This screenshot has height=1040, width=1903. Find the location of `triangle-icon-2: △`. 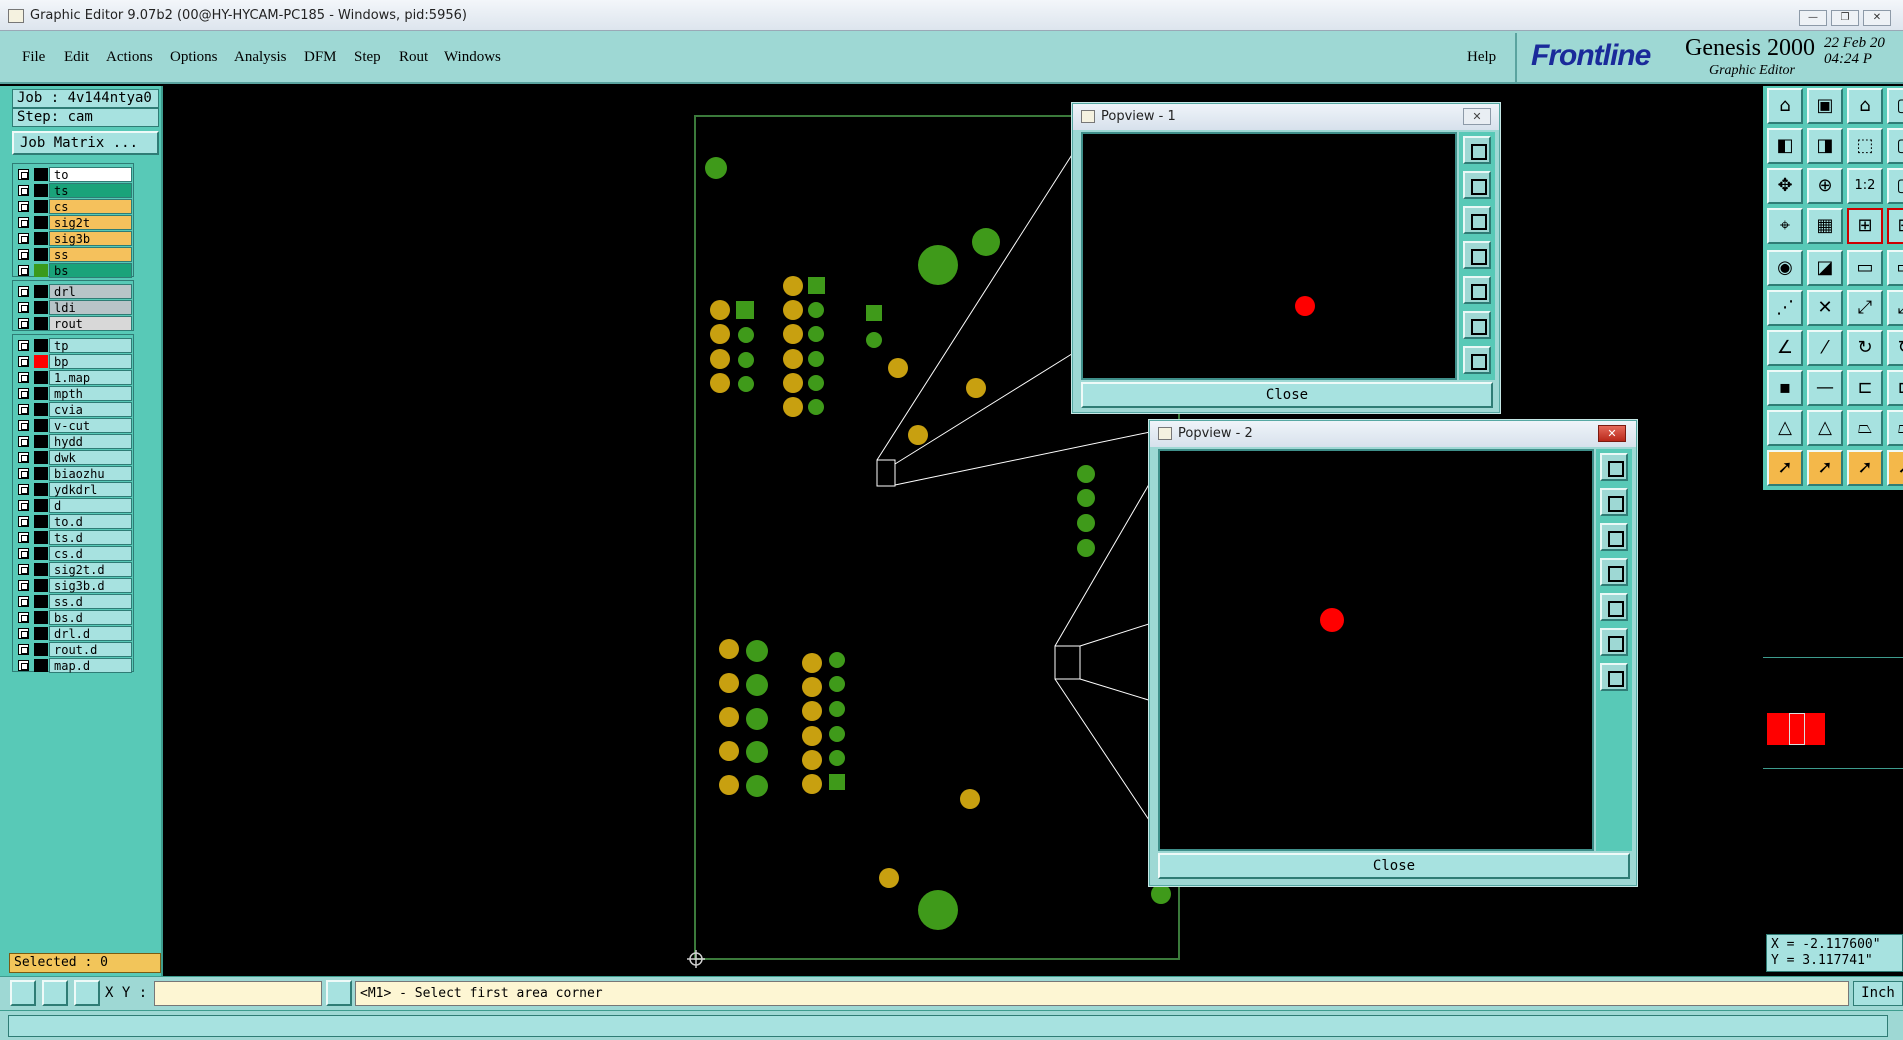

triangle-icon-2: △ is located at coordinates (1825, 428).